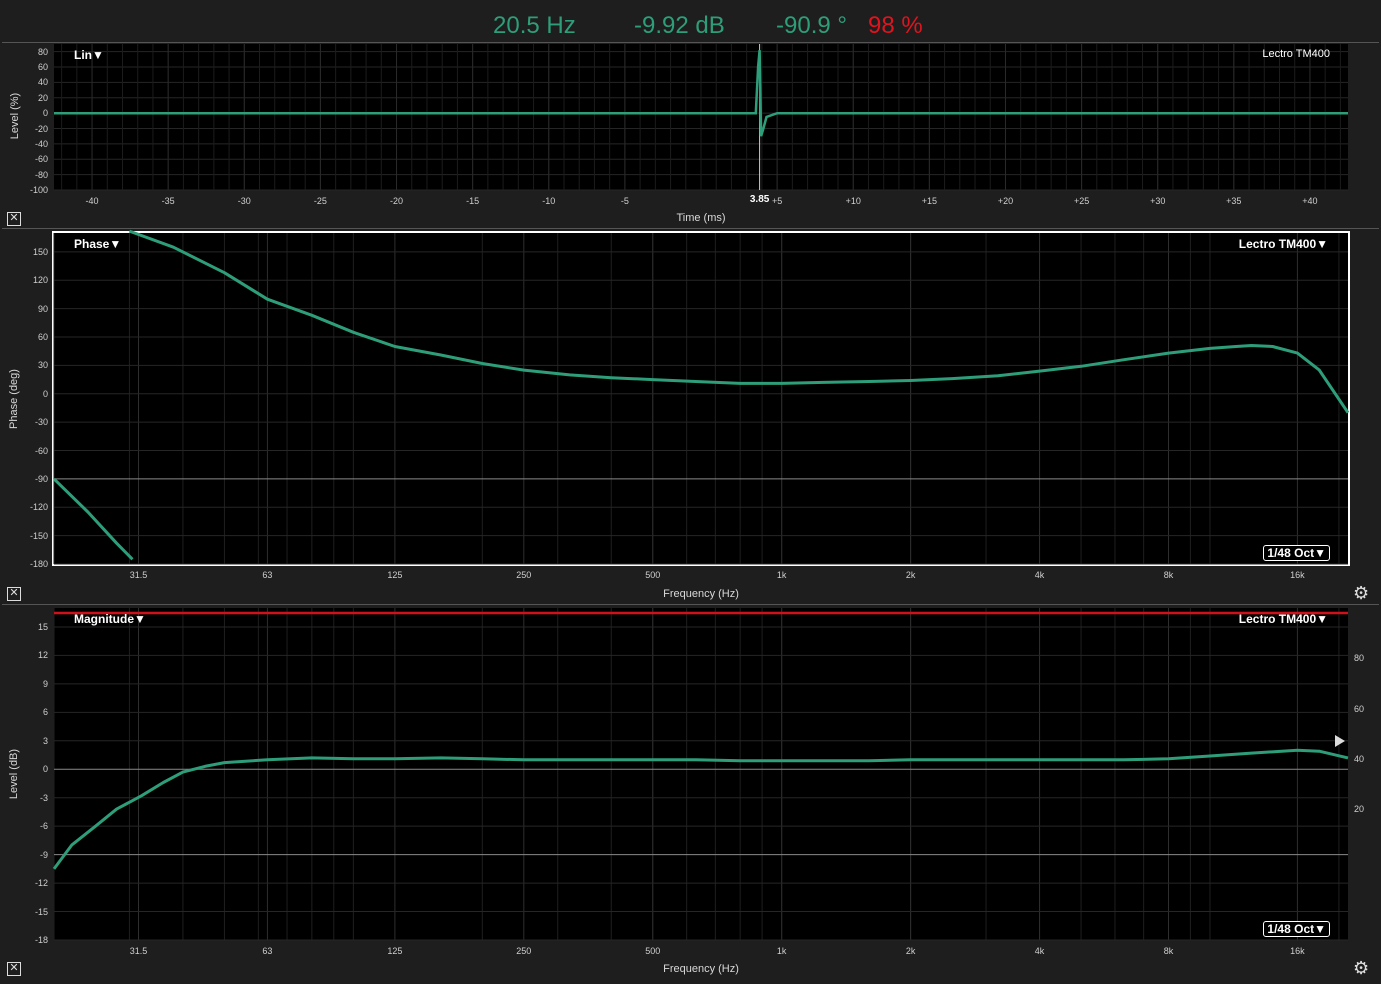 The height and width of the screenshot is (984, 1381). What do you see at coordinates (45, 740) in the screenshot?
I see `magnitude-y-tick: 3` at bounding box center [45, 740].